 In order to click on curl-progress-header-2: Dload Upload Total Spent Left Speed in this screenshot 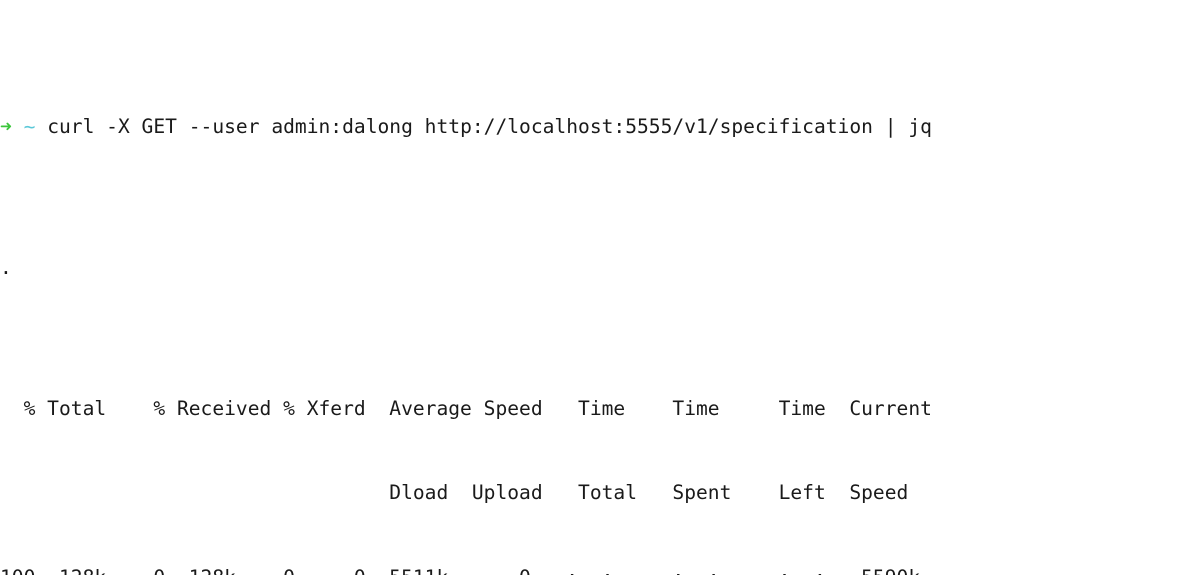, I will do `click(454, 493)`.